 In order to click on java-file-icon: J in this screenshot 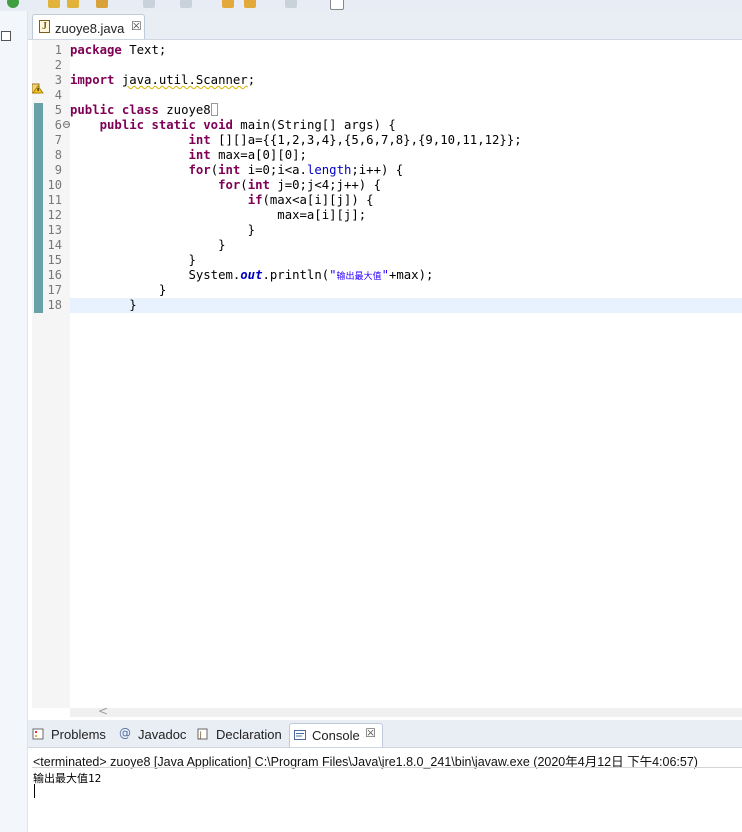, I will do `click(44, 26)`.